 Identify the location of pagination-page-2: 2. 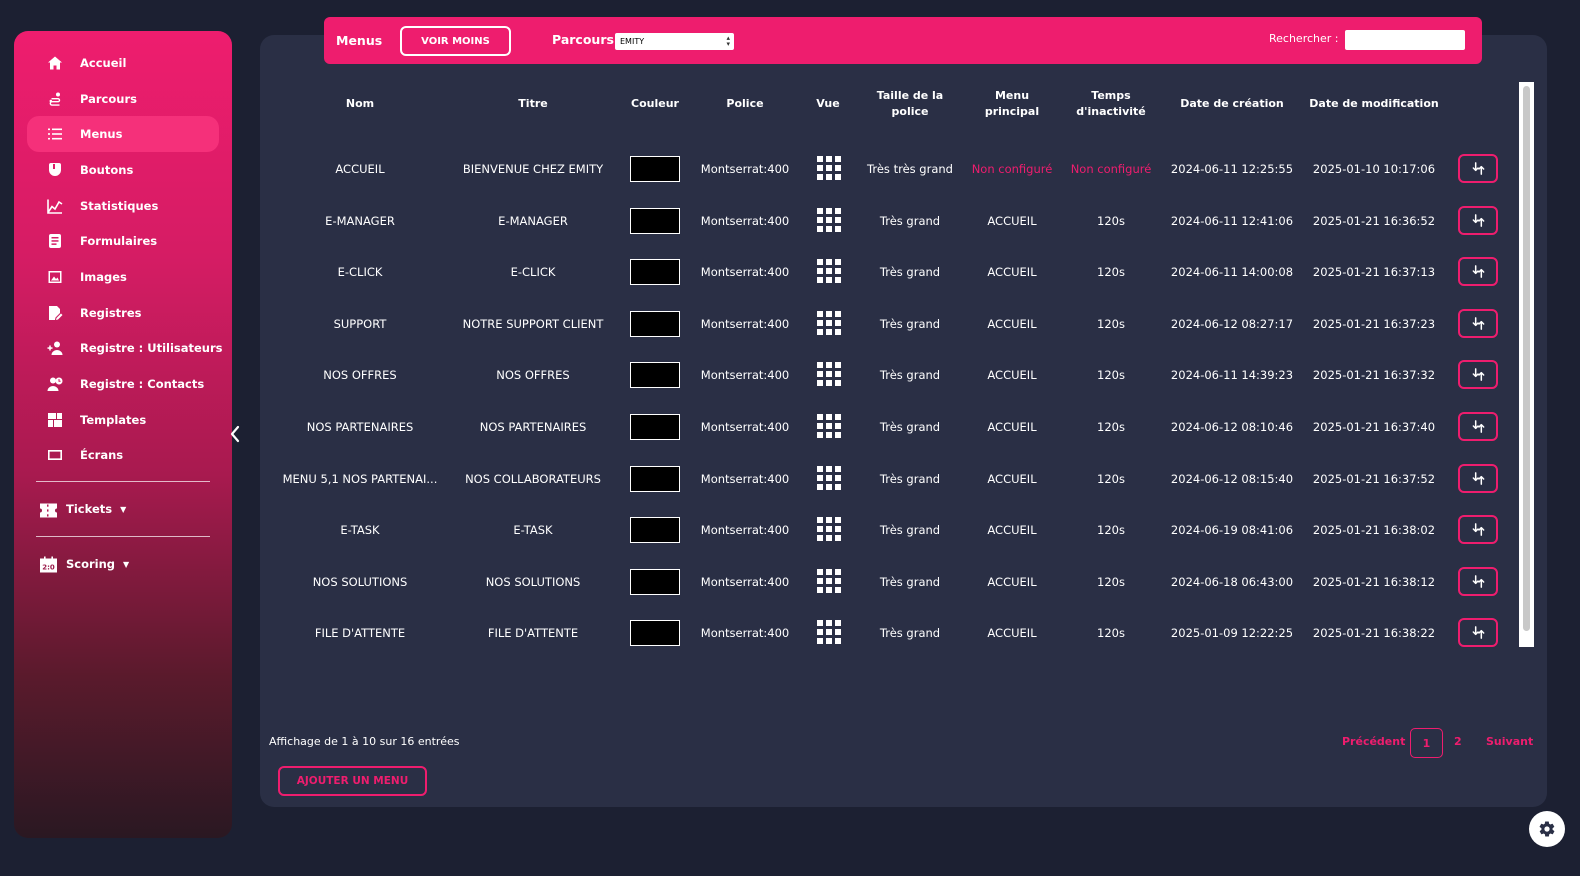
(1458, 741).